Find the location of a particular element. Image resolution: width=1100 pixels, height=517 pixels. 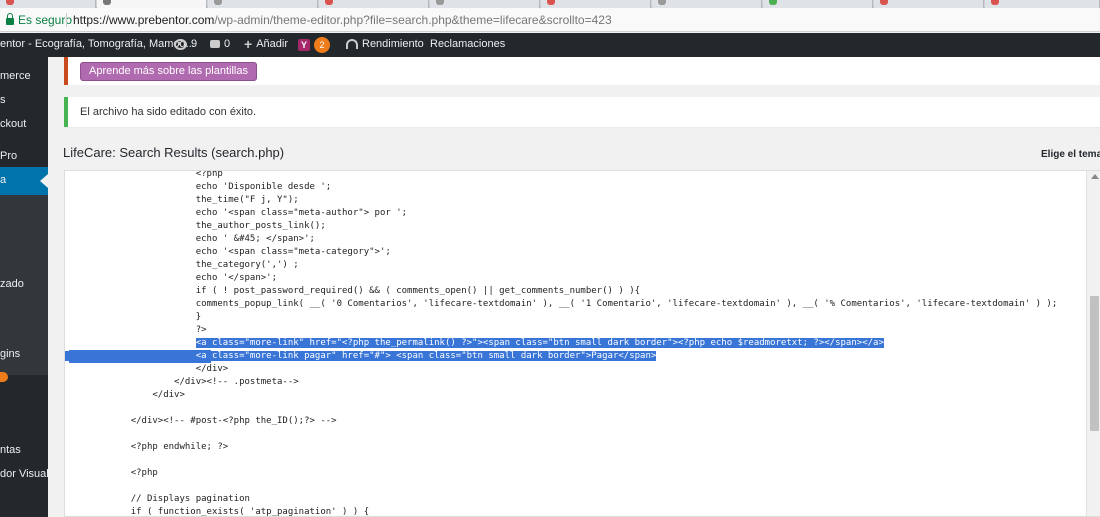

performance-label: Rendimiento is located at coordinates (393, 44).